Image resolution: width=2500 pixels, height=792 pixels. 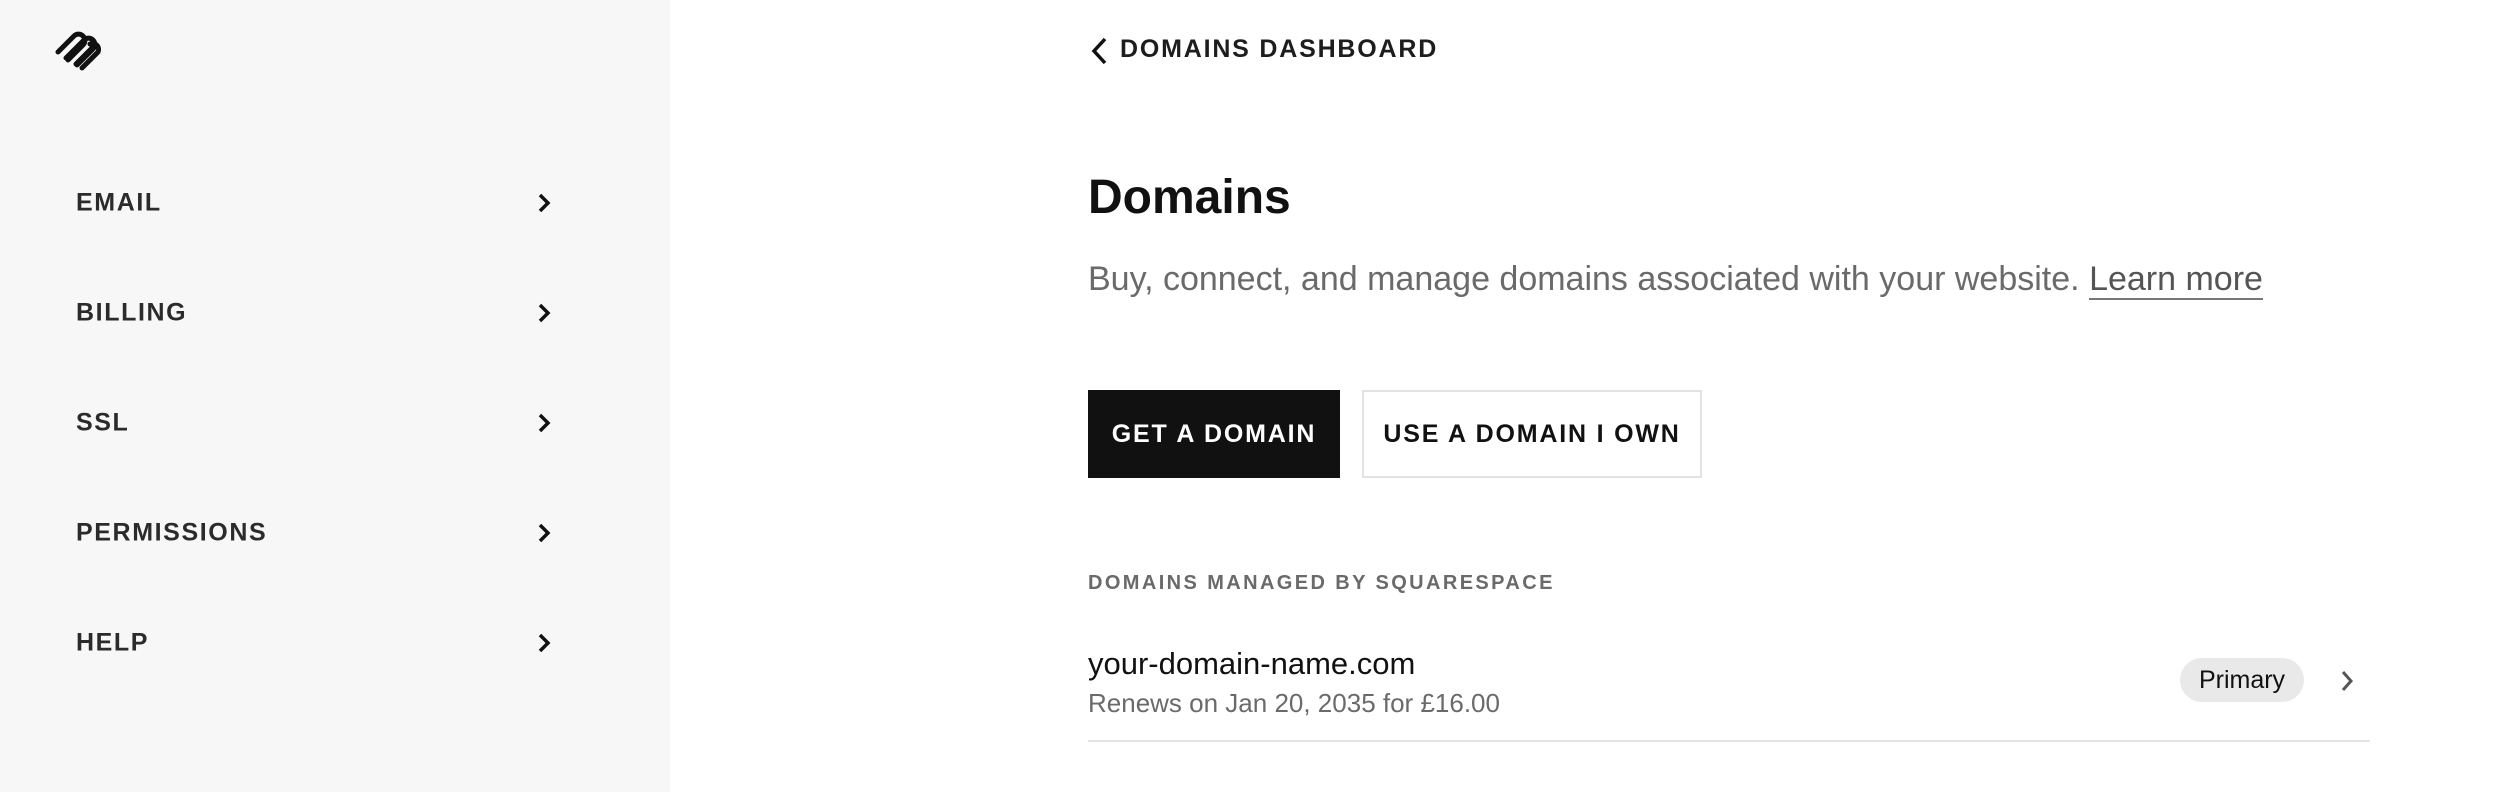 I want to click on back-link-label: DOMAINS DASHBOARD, so click(x=1279, y=49).